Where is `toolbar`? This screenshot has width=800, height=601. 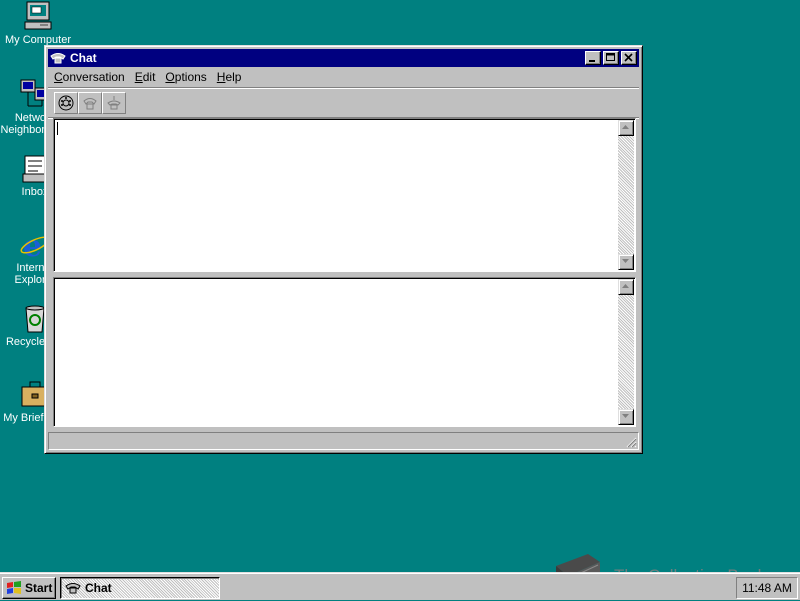 toolbar is located at coordinates (343, 103).